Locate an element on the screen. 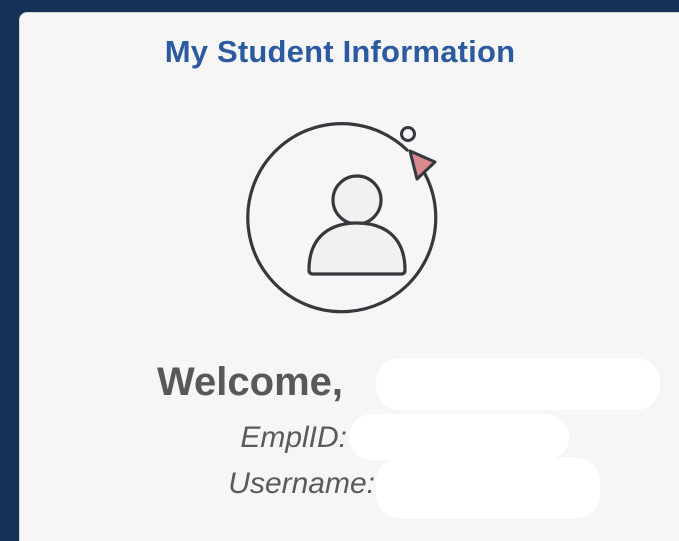 Image resolution: width=679 pixels, height=541 pixels. emplid-row: EmplID: is located at coordinates (339, 437).